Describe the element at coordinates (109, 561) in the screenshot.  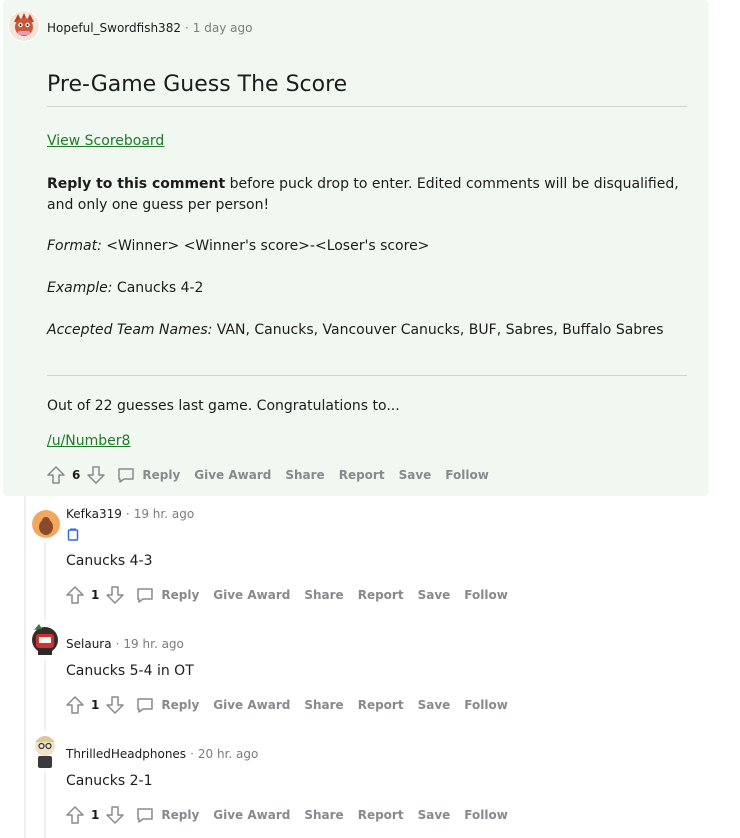
I see `comment-body: Canucks 4-3` at that location.